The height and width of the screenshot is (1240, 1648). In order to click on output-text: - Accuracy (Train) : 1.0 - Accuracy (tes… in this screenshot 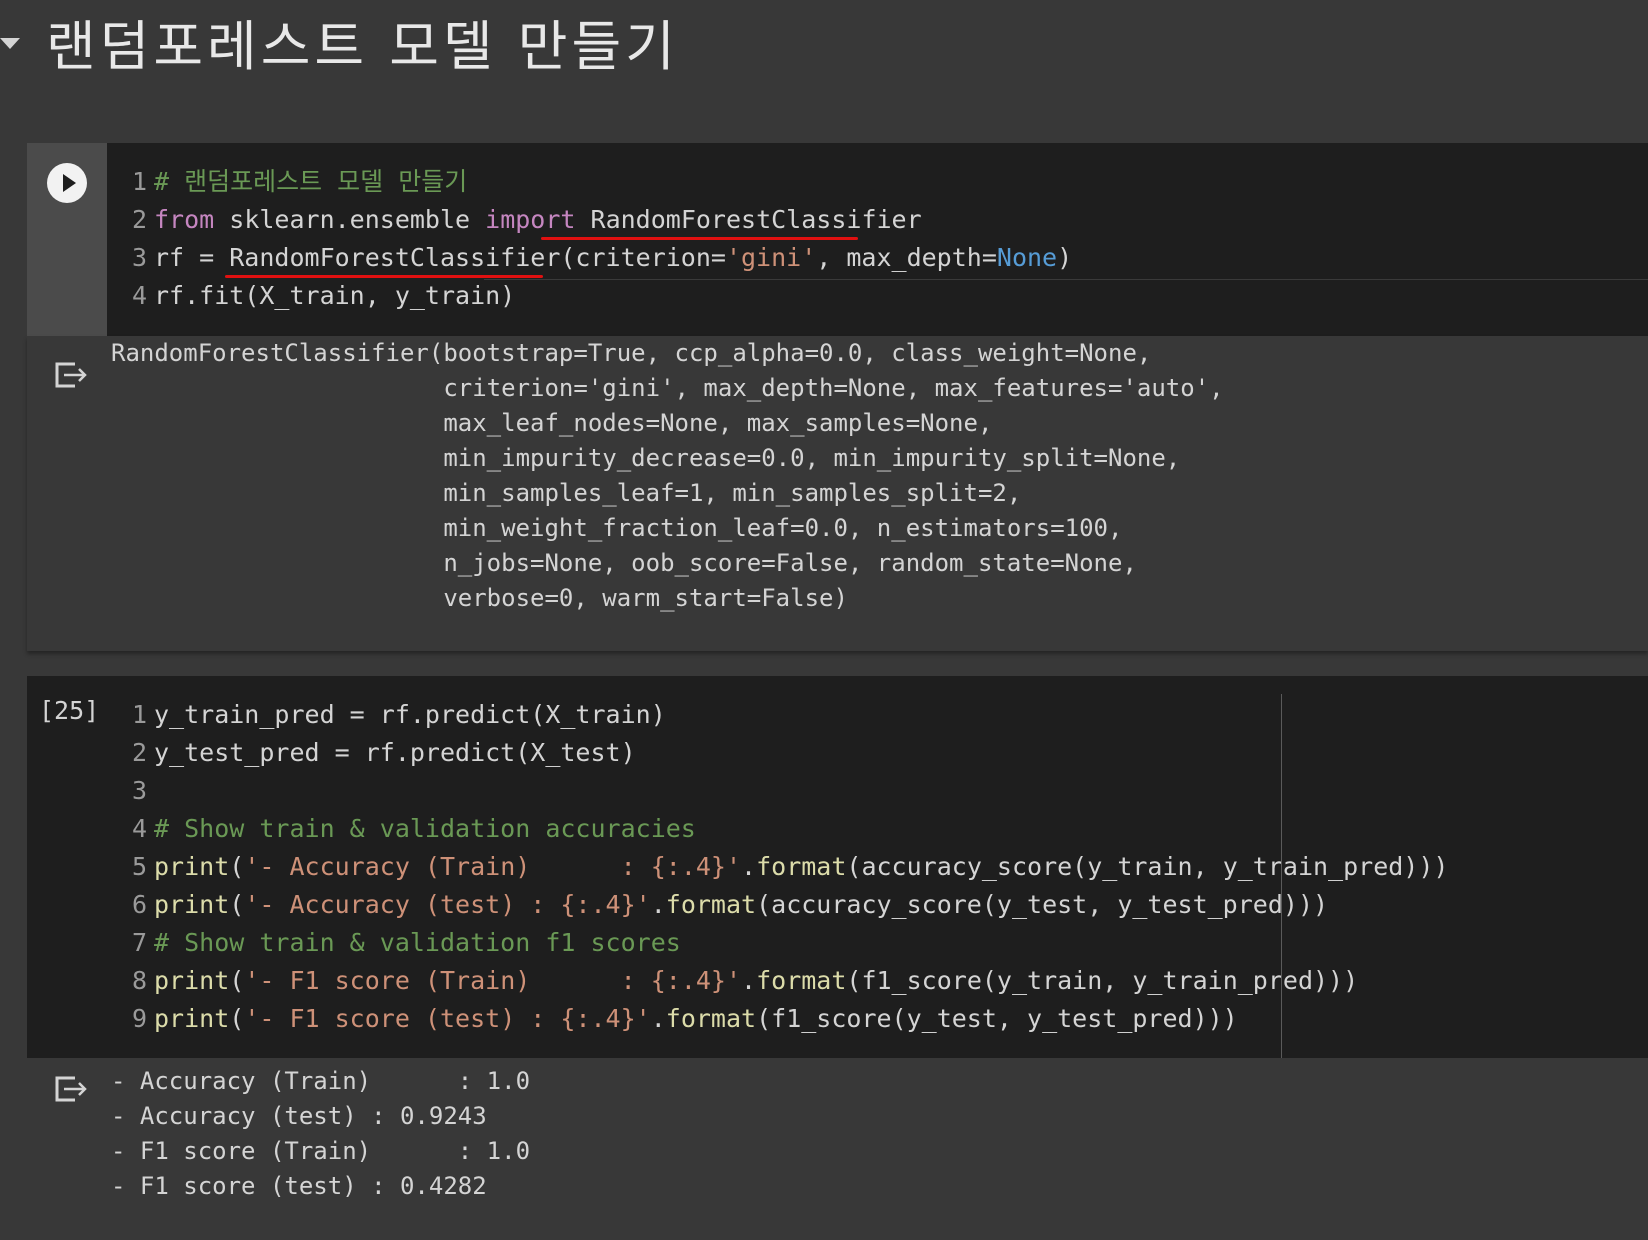, I will do `click(321, 1133)`.